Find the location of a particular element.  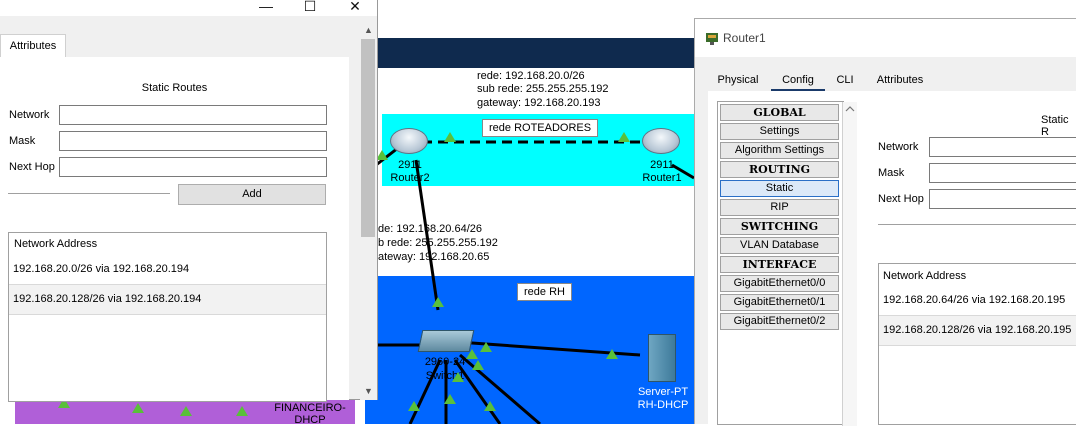

router-net-line1: rede: 192.168.20.0/26 is located at coordinates (531, 76).